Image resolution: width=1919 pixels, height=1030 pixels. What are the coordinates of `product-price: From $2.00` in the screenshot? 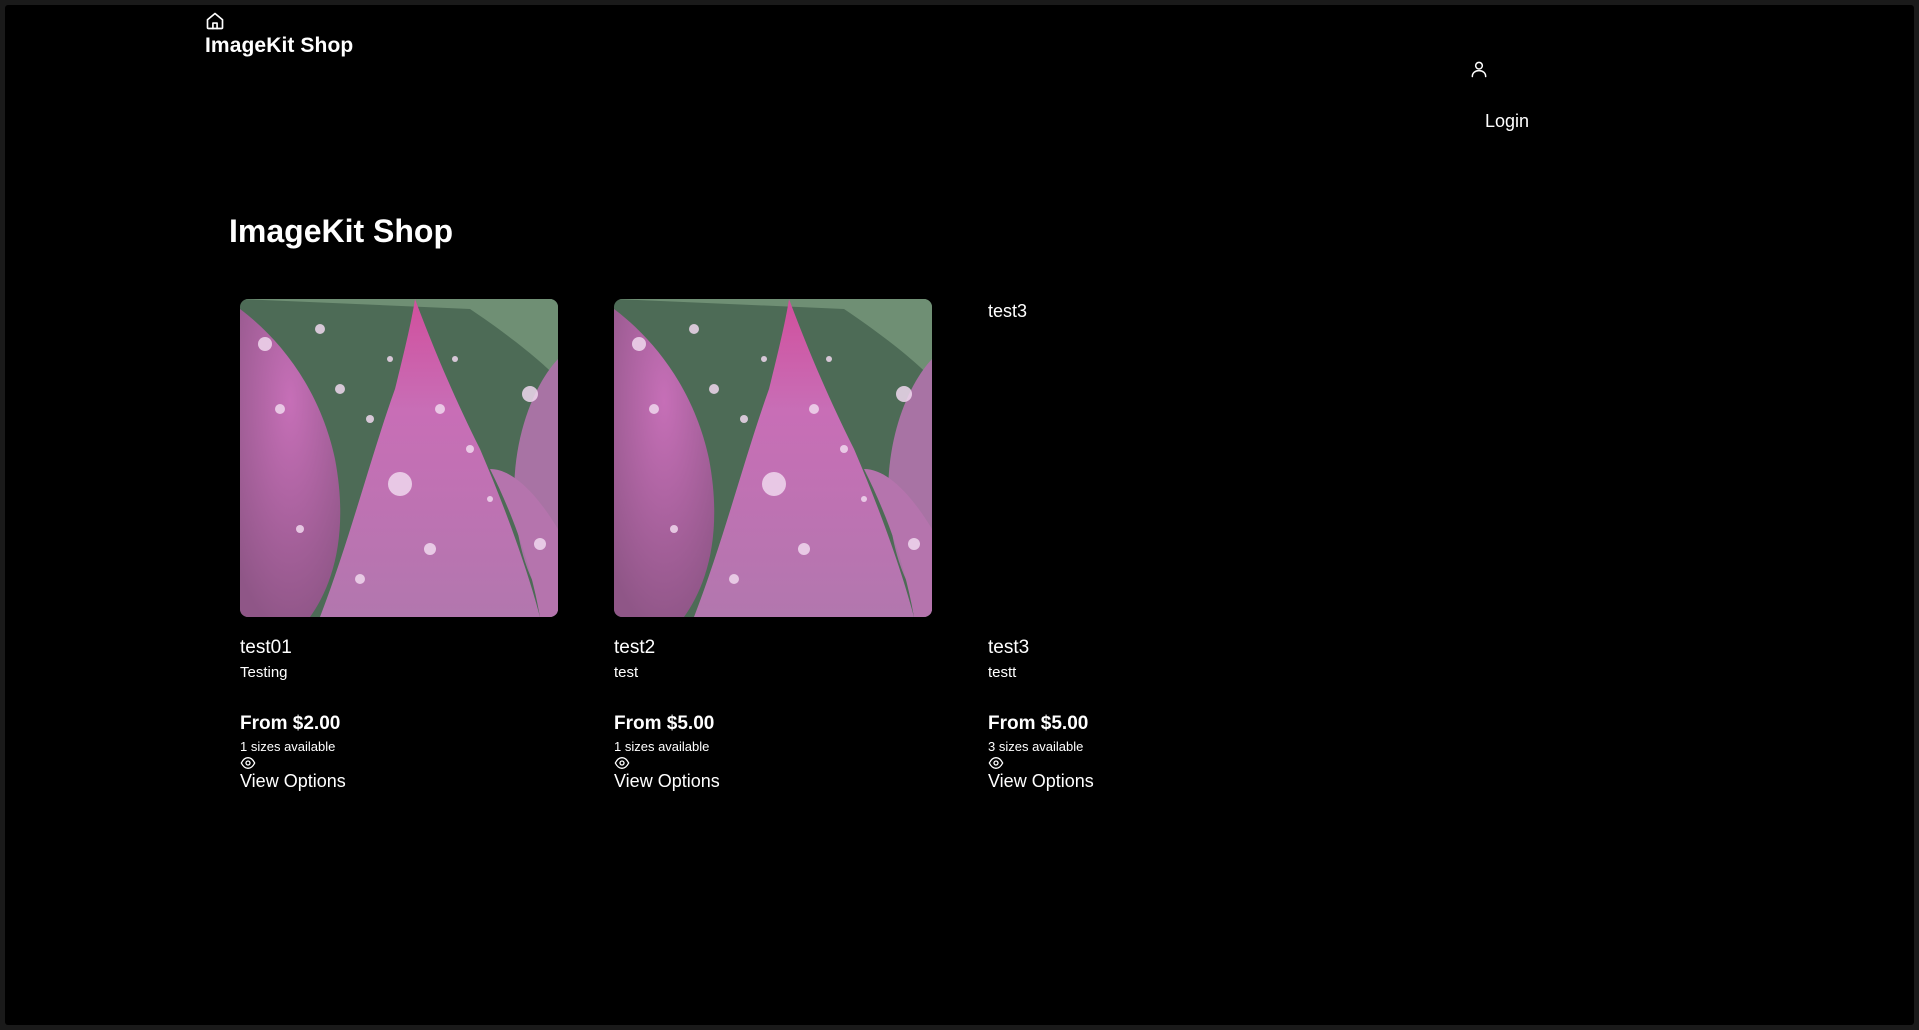 It's located at (290, 723).